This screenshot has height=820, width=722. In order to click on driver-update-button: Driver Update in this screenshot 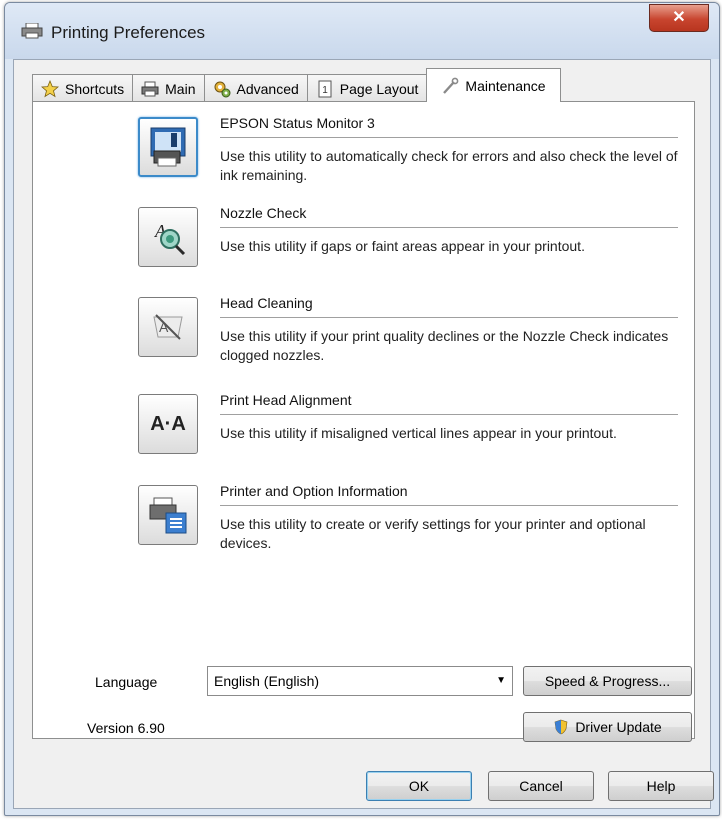, I will do `click(607, 727)`.